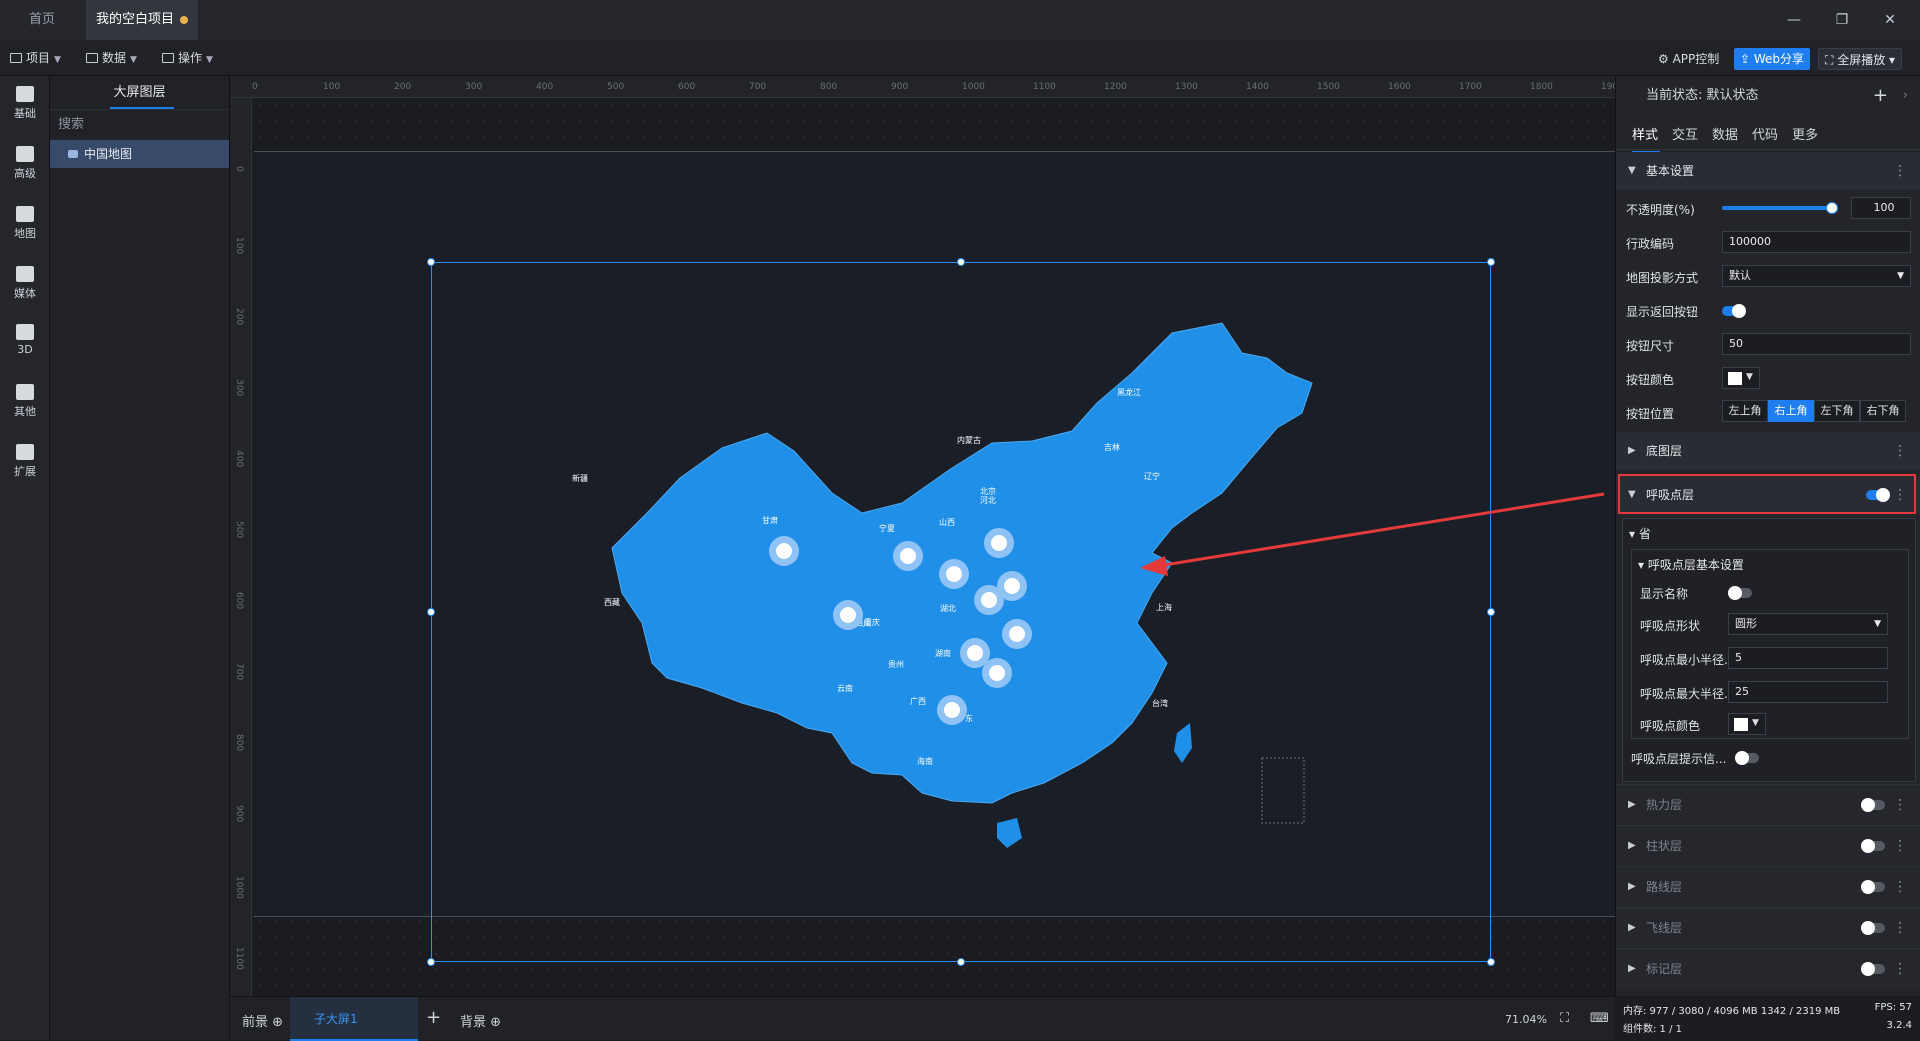 The height and width of the screenshot is (1041, 1920). Describe the element at coordinates (1768, 968) in the screenshot. I see `layer-section: ▶ 标记层 ⋮` at that location.